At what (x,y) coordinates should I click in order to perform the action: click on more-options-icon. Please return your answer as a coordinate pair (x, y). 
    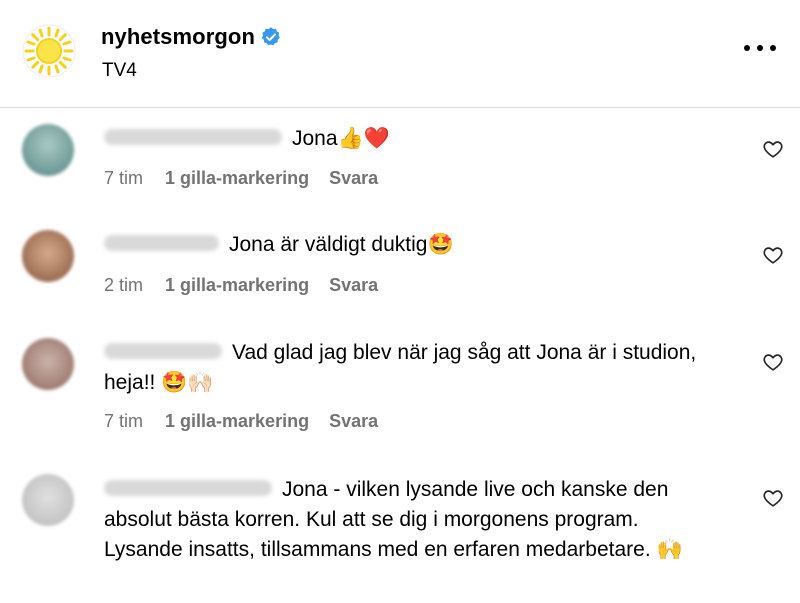
    Looking at the image, I should click on (760, 48).